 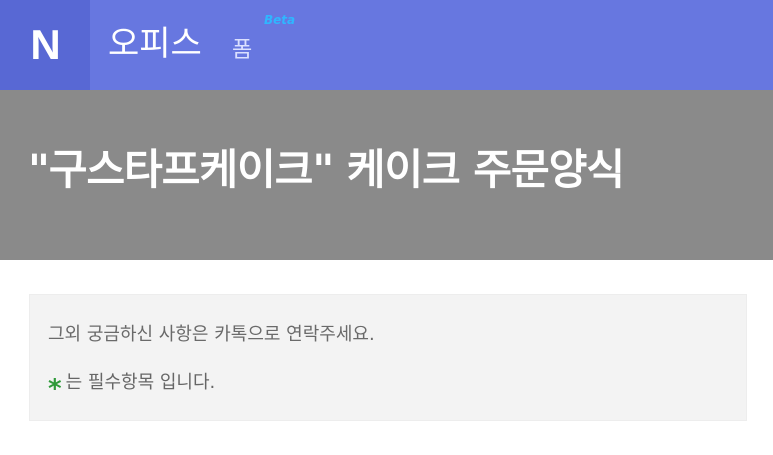 I want to click on logo-letter: N, so click(x=45, y=44).